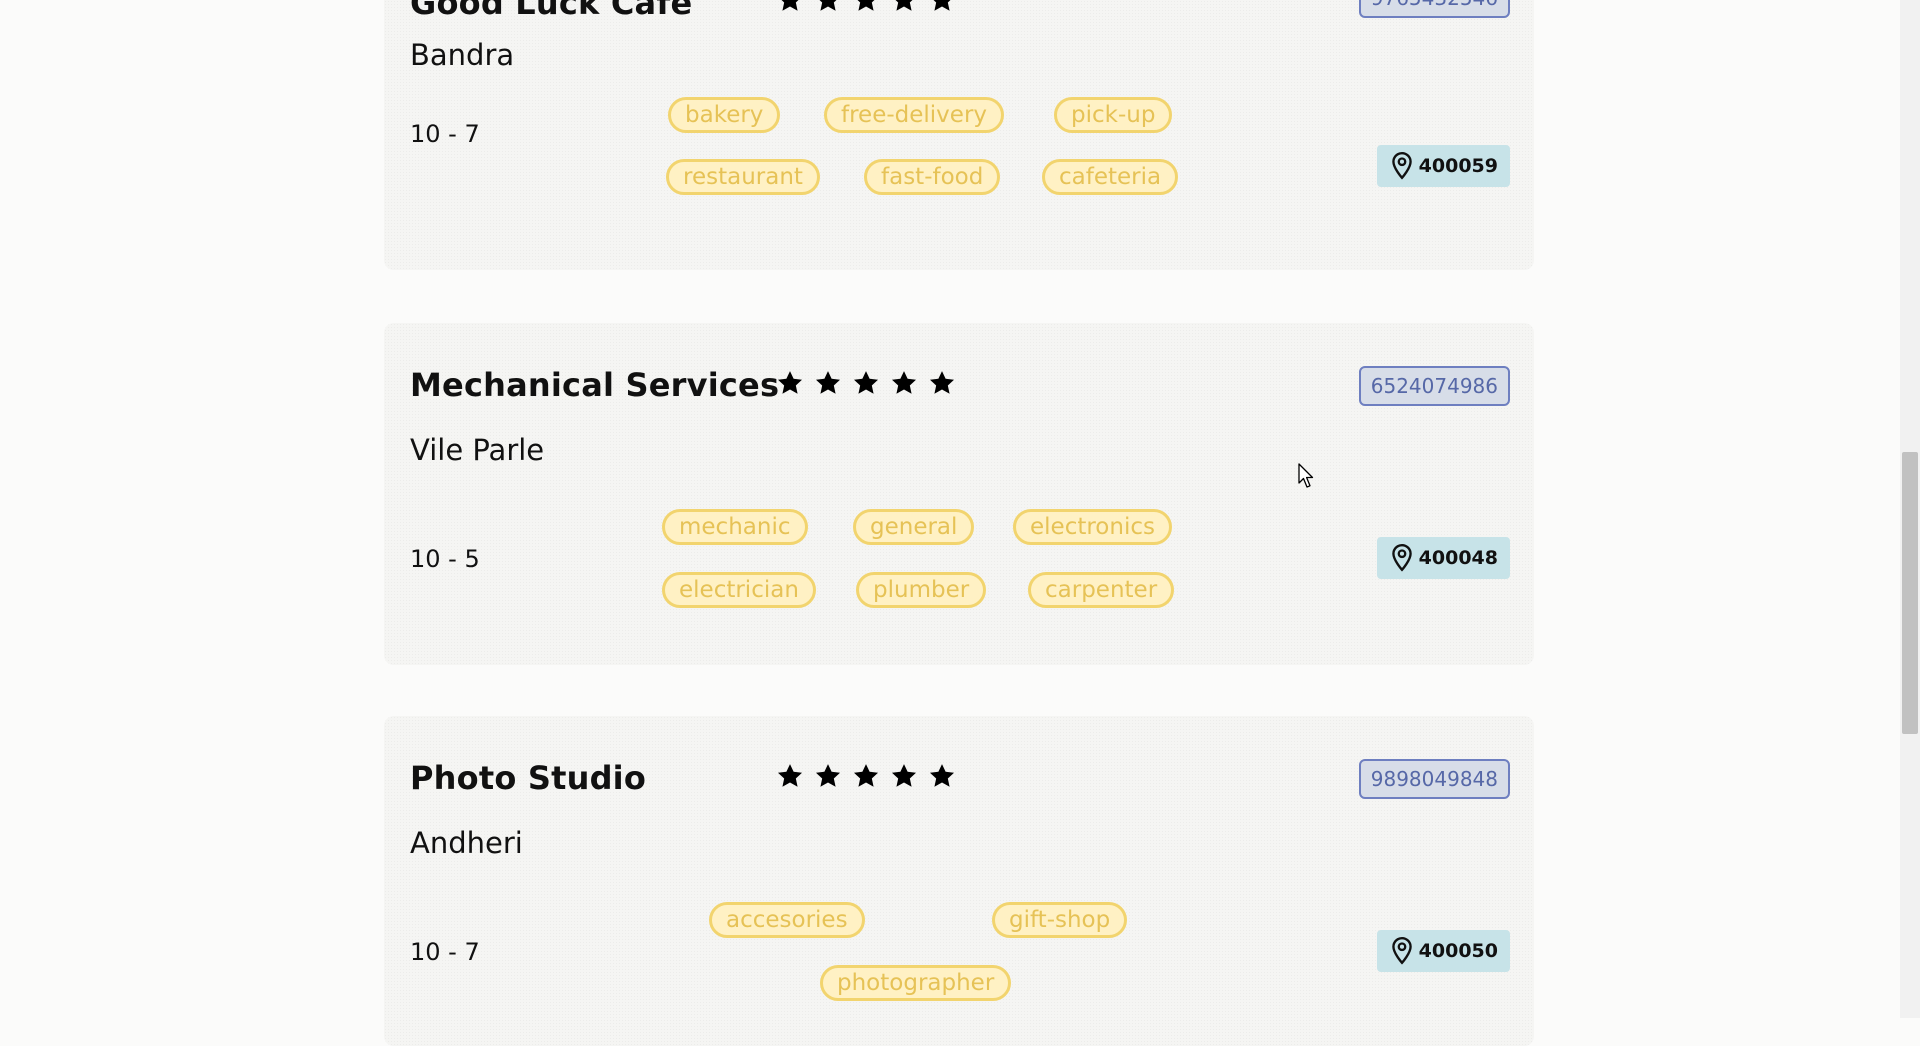 The width and height of the screenshot is (1920, 1046). What do you see at coordinates (1910, 593) in the screenshot?
I see `scrollbar-thumb` at bounding box center [1910, 593].